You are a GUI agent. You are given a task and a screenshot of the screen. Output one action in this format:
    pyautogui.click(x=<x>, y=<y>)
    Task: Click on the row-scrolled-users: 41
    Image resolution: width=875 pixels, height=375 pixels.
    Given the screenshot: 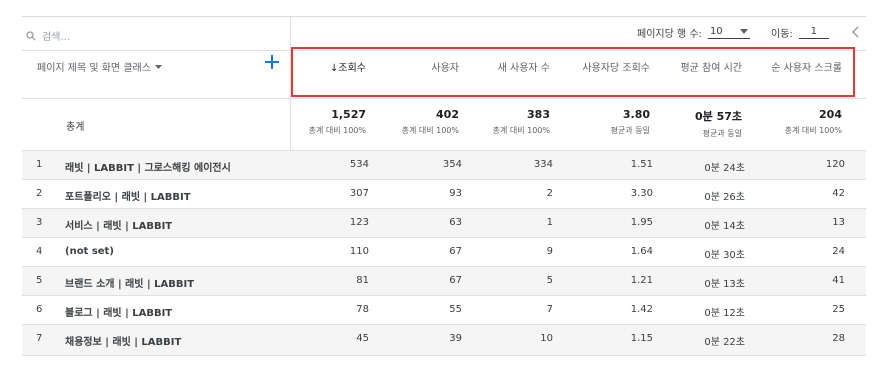 What is the action you would take?
    pyautogui.click(x=838, y=280)
    